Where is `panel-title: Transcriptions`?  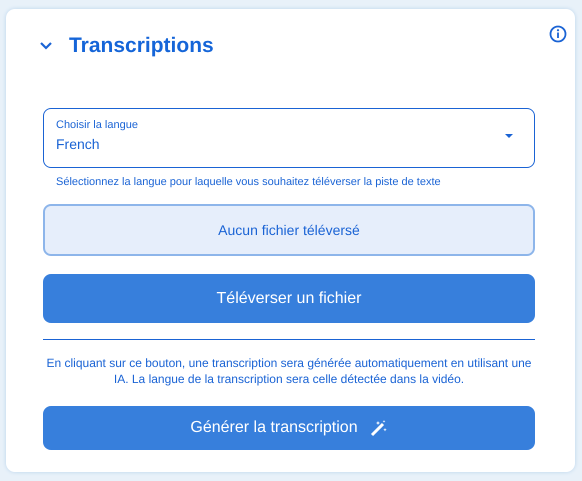
panel-title: Transcriptions is located at coordinates (141, 45).